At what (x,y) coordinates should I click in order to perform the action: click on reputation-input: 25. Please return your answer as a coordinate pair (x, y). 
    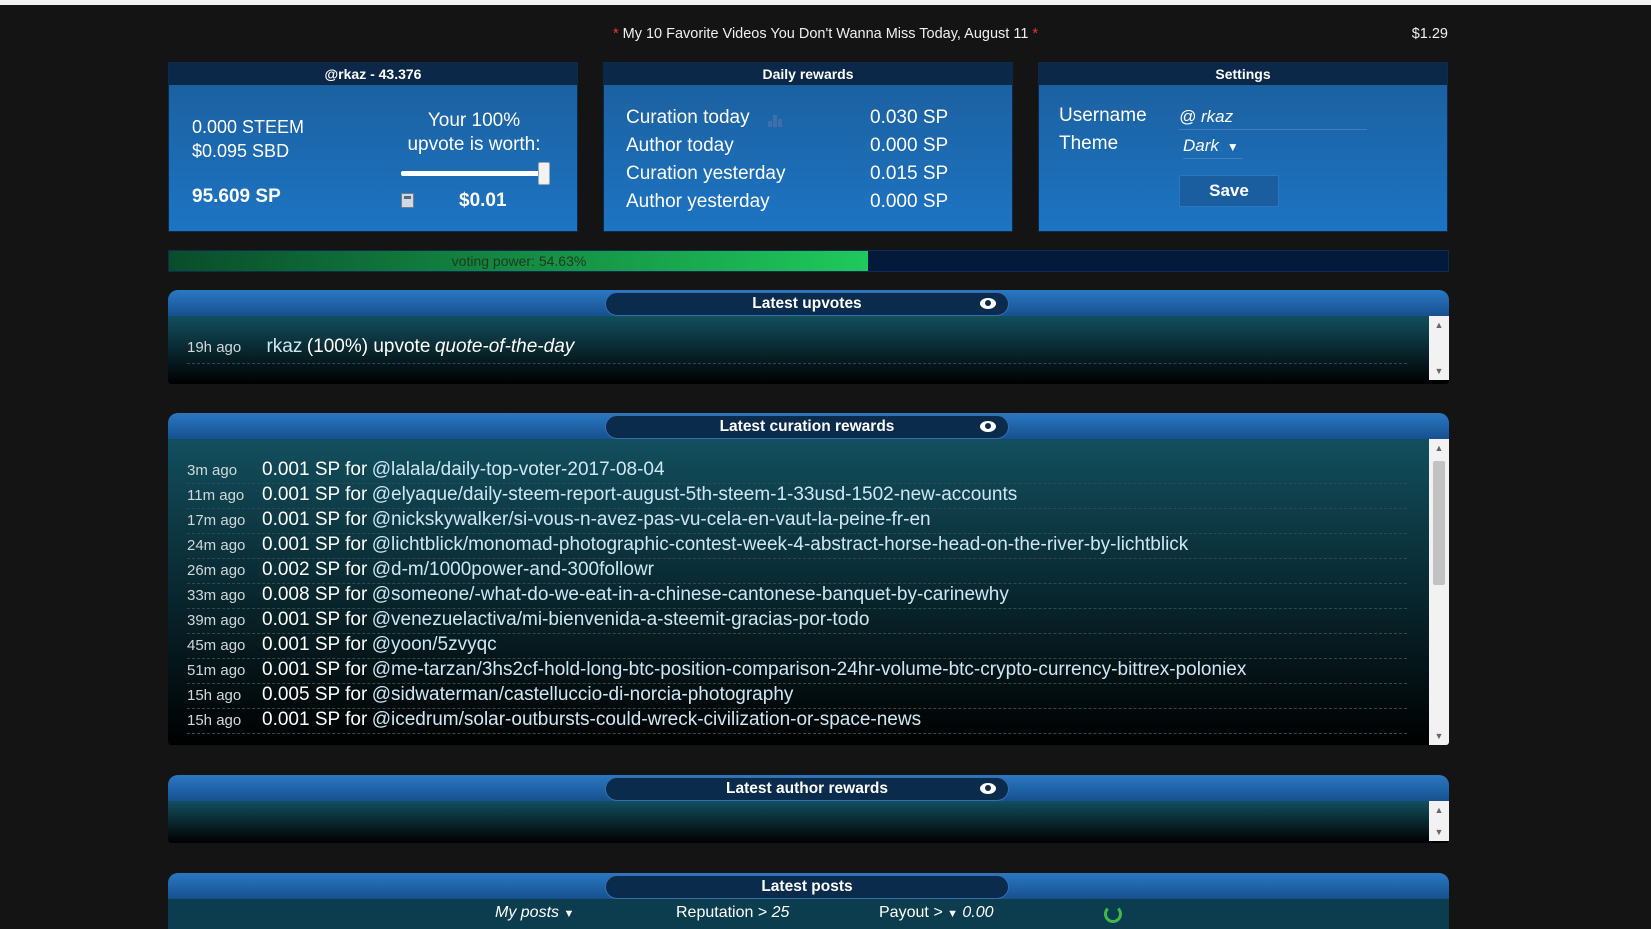
    Looking at the image, I should click on (781, 912).